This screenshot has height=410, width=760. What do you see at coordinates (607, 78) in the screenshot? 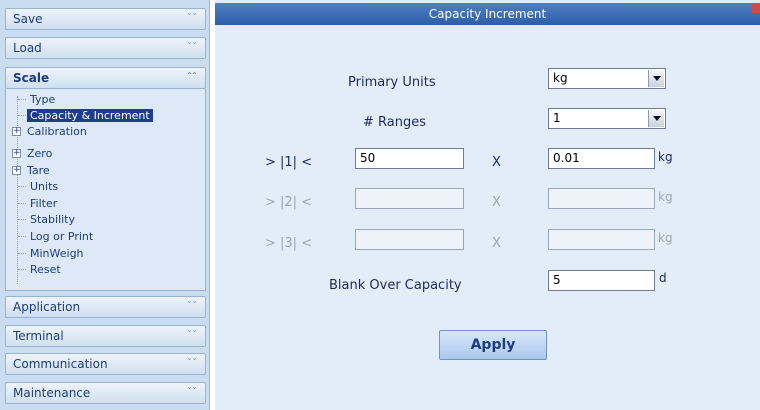
I see `primary-units-select: kg` at bounding box center [607, 78].